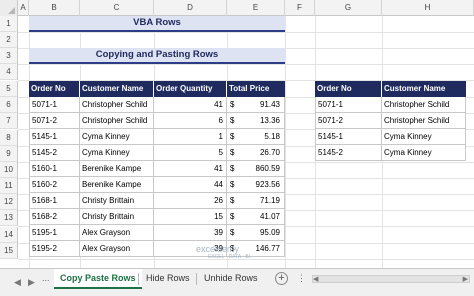 The height and width of the screenshot is (296, 474). What do you see at coordinates (256, 233) in the screenshot?
I see `cell-total-price: $95.09` at bounding box center [256, 233].